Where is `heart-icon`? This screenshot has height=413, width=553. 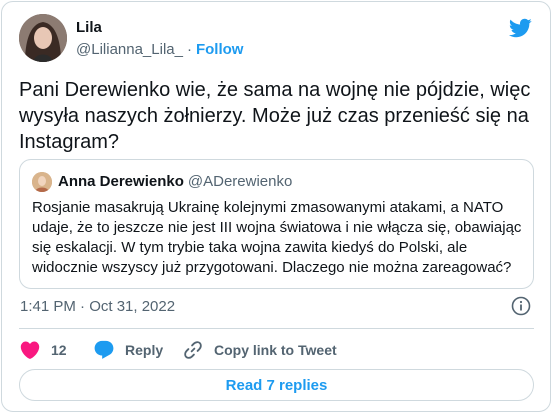
heart-icon is located at coordinates (30, 350).